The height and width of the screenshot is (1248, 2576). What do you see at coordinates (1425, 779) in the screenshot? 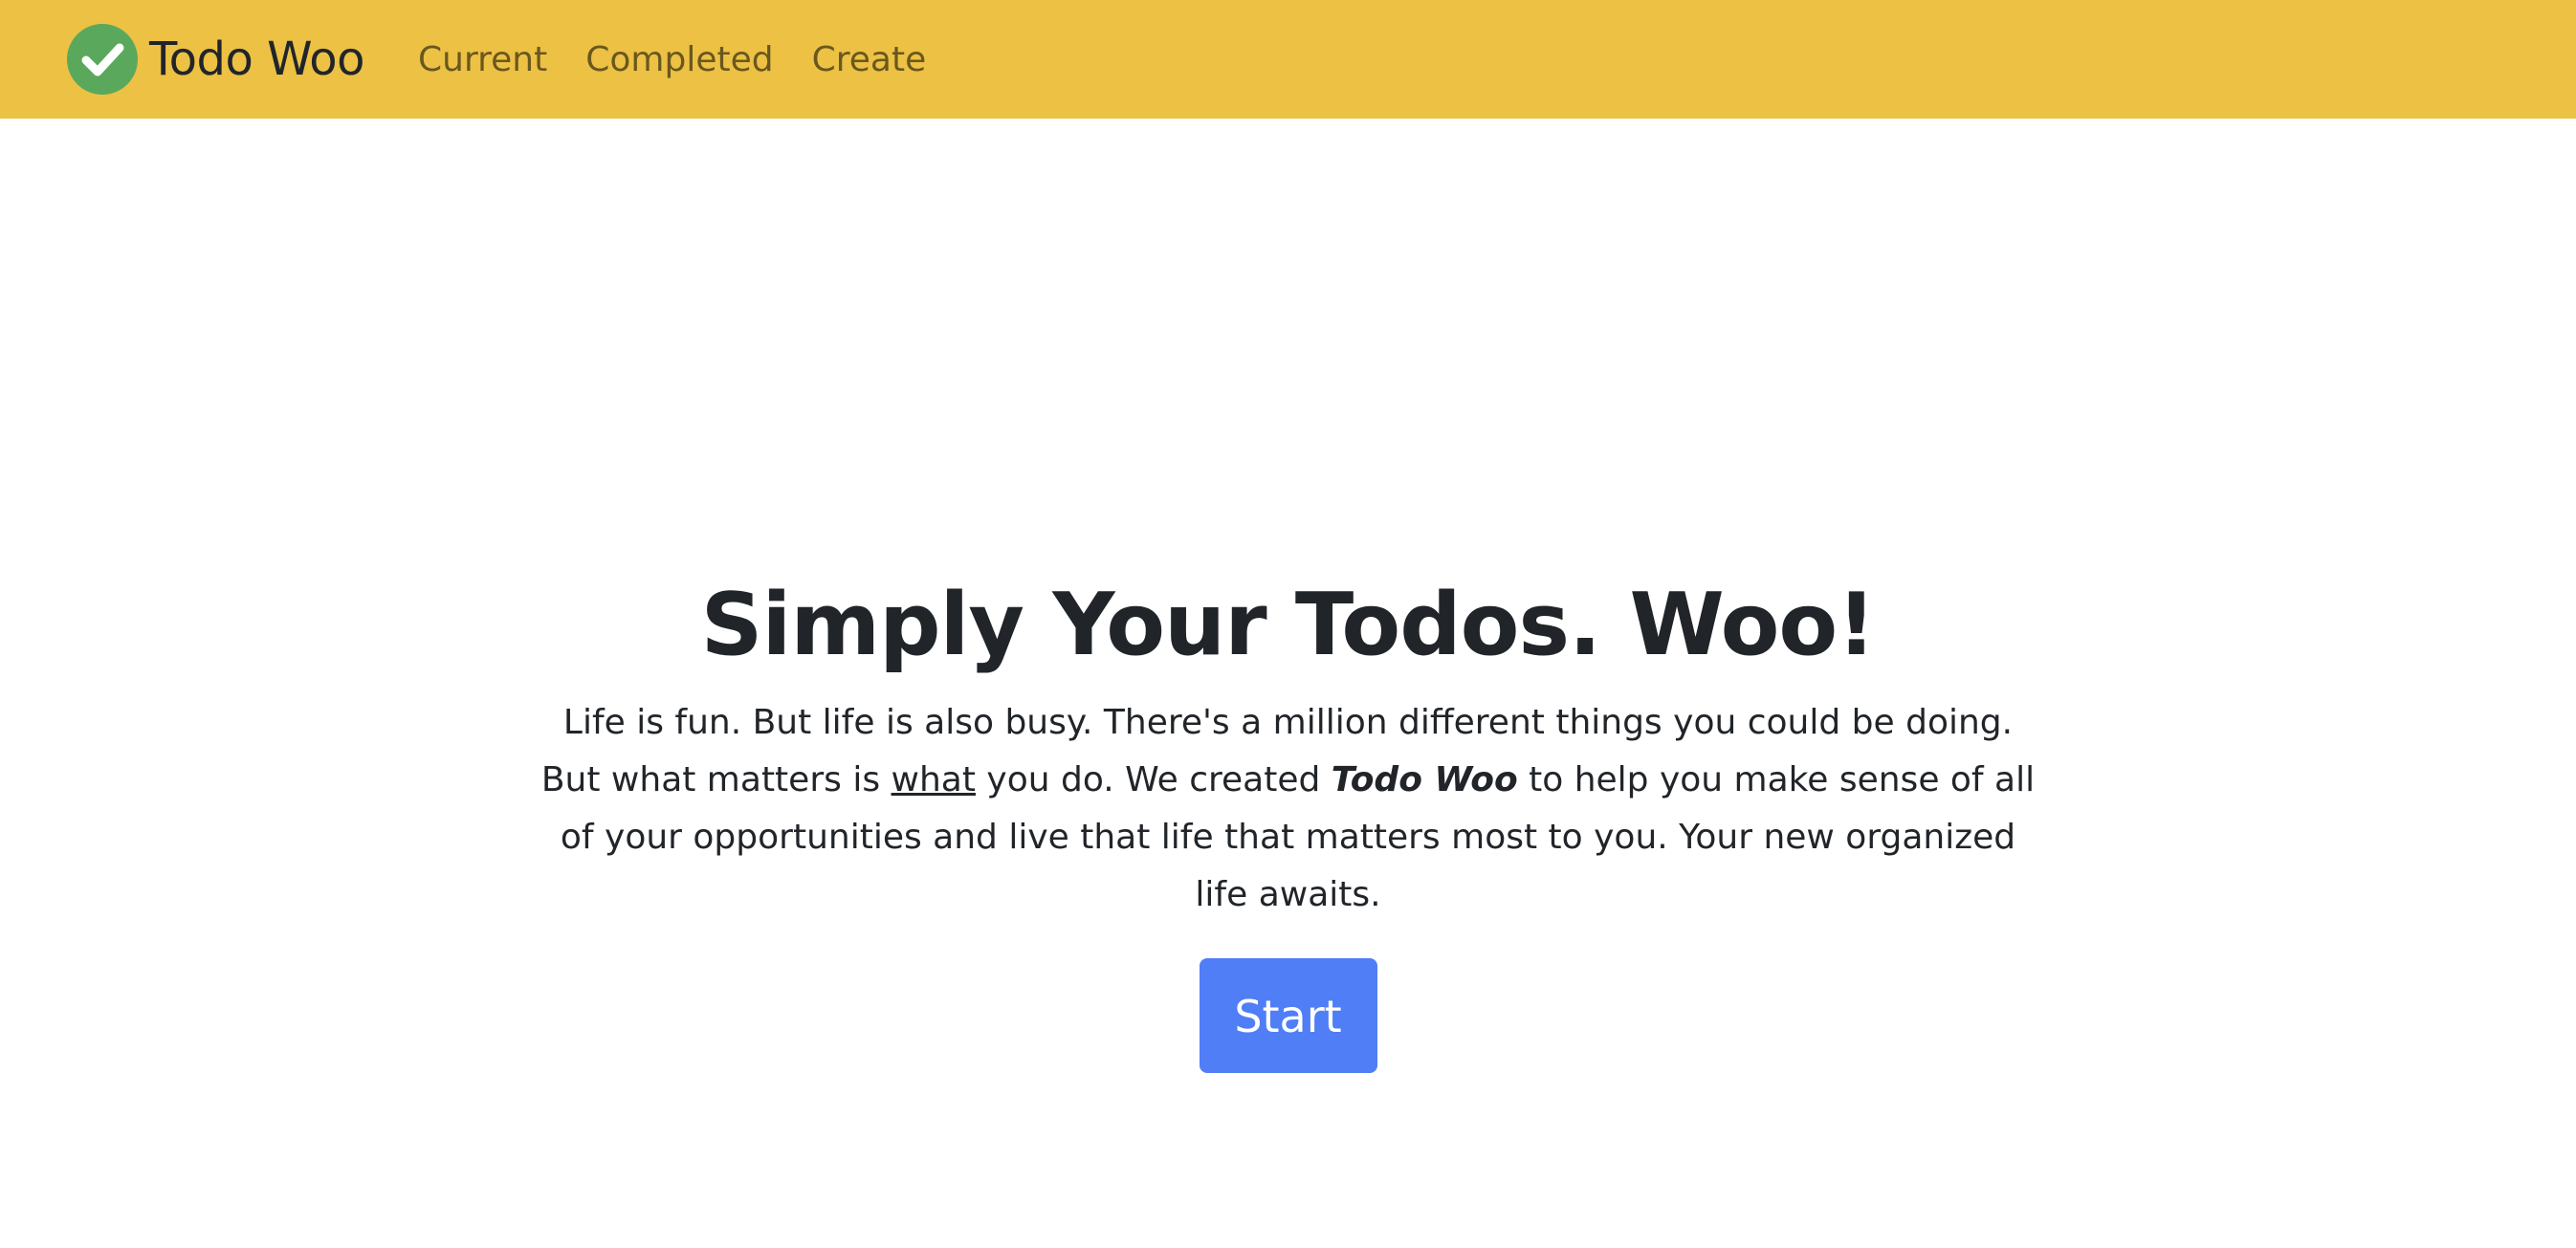
I see `hero-text-emphasis: Todo Woo` at bounding box center [1425, 779].